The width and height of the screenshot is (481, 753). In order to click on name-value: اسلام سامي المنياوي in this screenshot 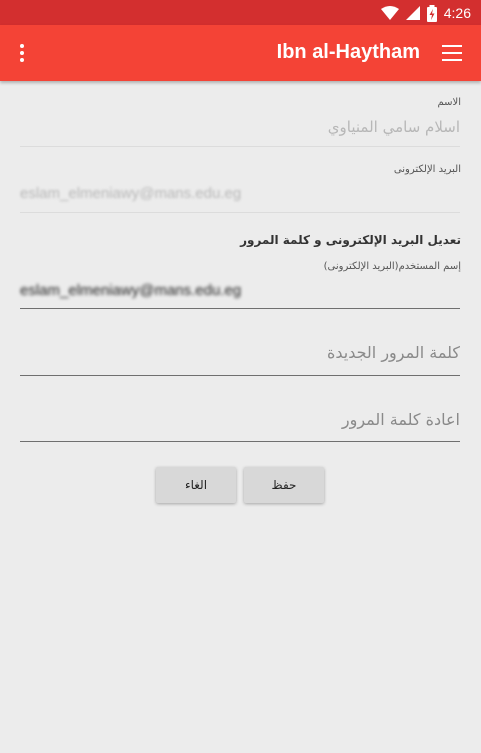, I will do `click(393, 127)`.